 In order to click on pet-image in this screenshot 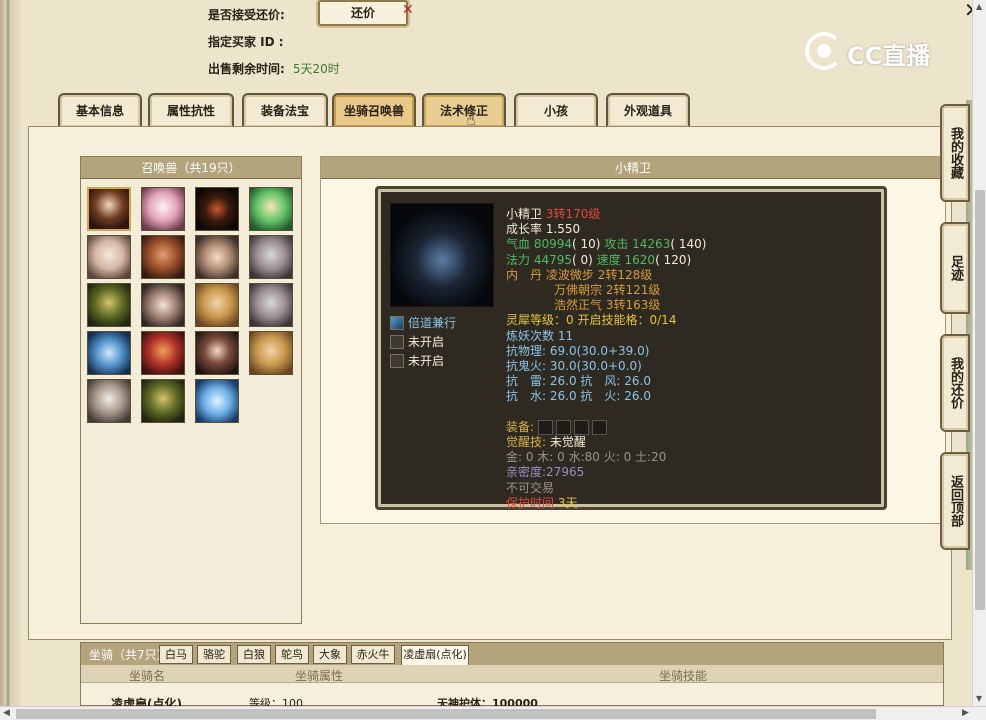, I will do `click(442, 255)`.